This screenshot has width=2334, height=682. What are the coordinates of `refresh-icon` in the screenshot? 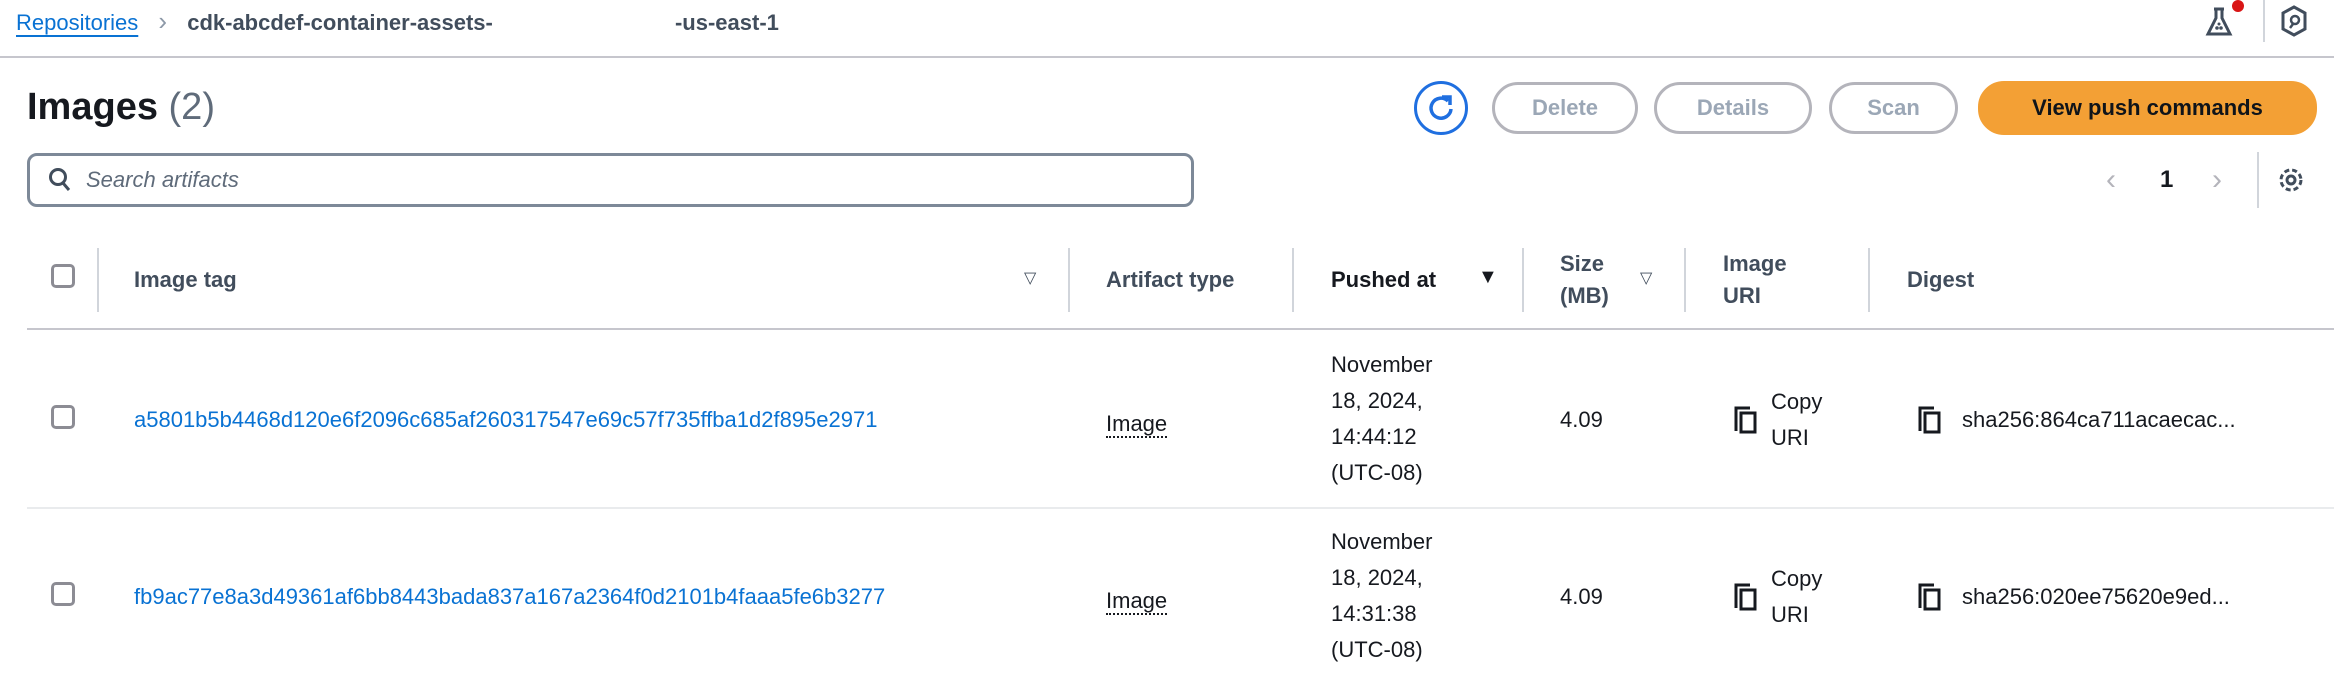 It's located at (1441, 107).